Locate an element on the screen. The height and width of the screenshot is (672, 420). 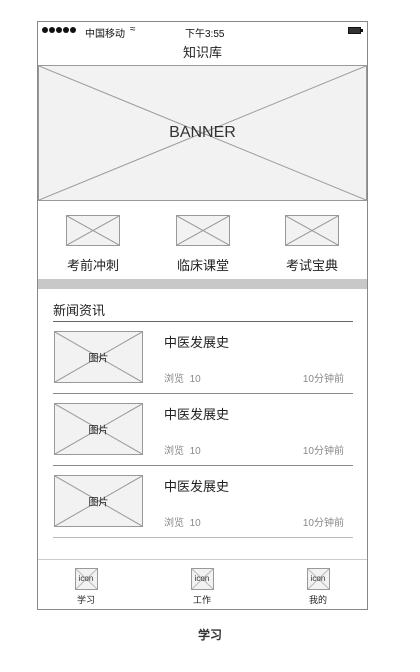
screen-caption: 学习 is located at coordinates (209, 635).